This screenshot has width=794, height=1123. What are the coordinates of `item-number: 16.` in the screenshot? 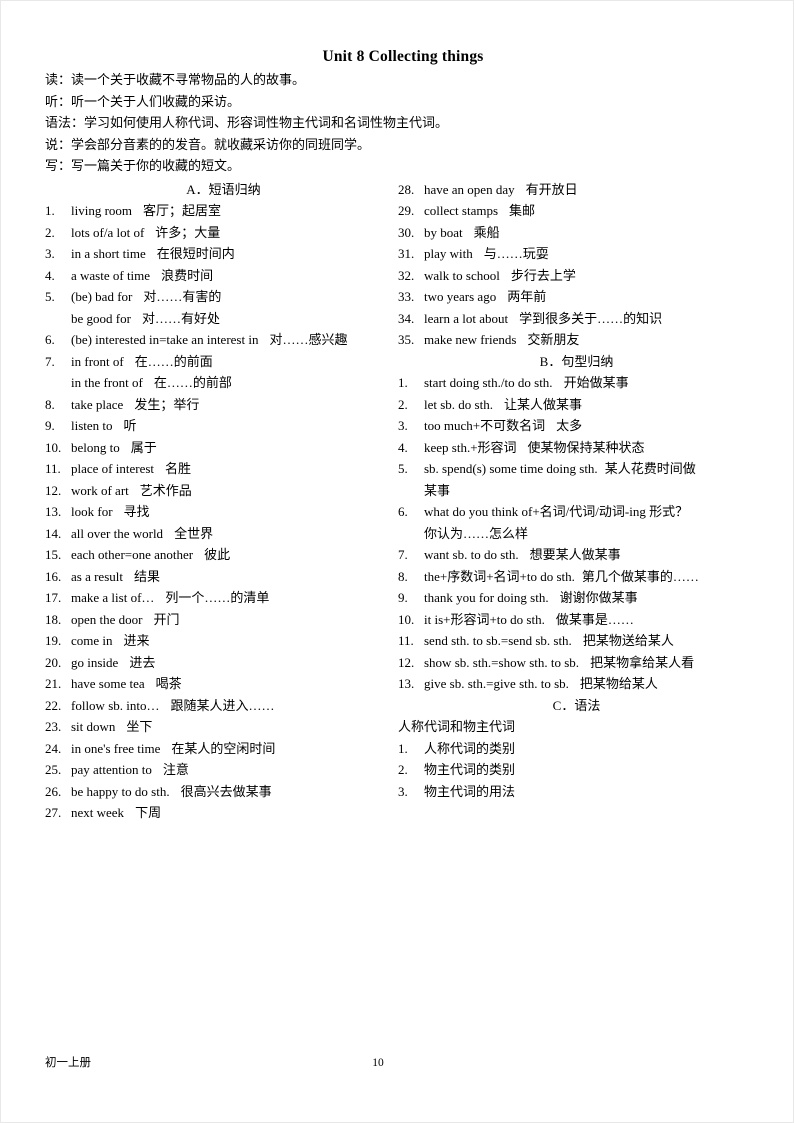 It's located at (53, 576).